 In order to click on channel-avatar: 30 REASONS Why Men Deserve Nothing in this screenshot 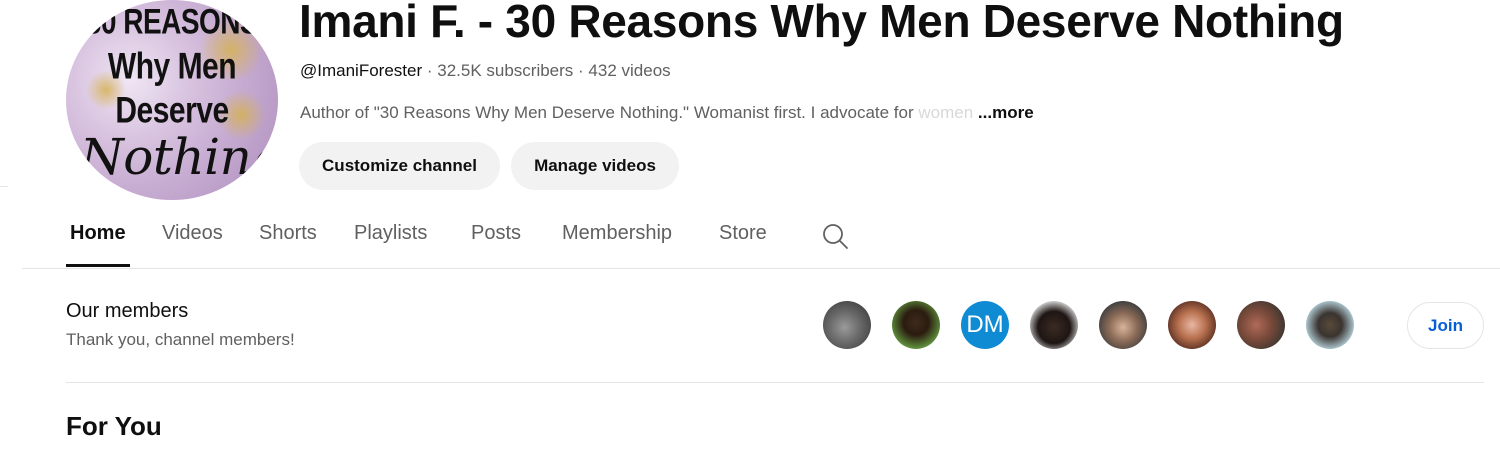, I will do `click(172, 100)`.